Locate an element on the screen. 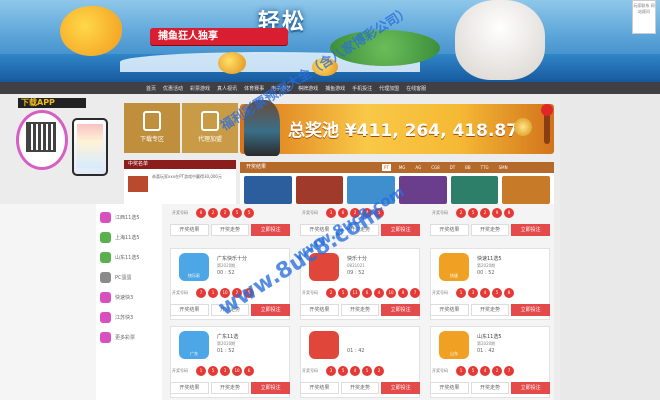 Image resolution: width=660 pixels, height=400 pixels. qr-code-icon is located at coordinates (41, 137).